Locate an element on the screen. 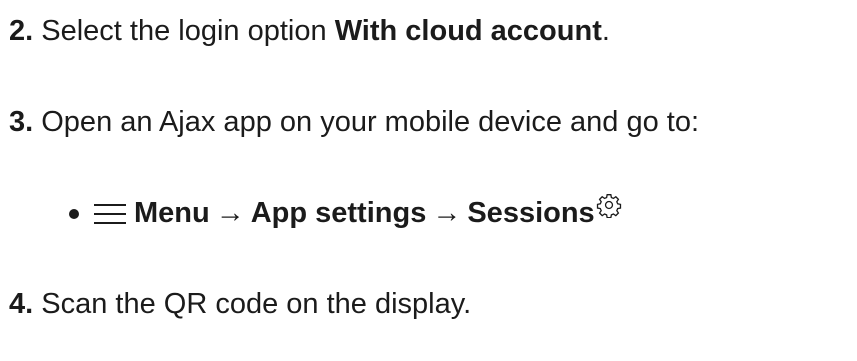 The height and width of the screenshot is (361, 857). step-4: 4. Scan the QR code on the display. is located at coordinates (240, 304).